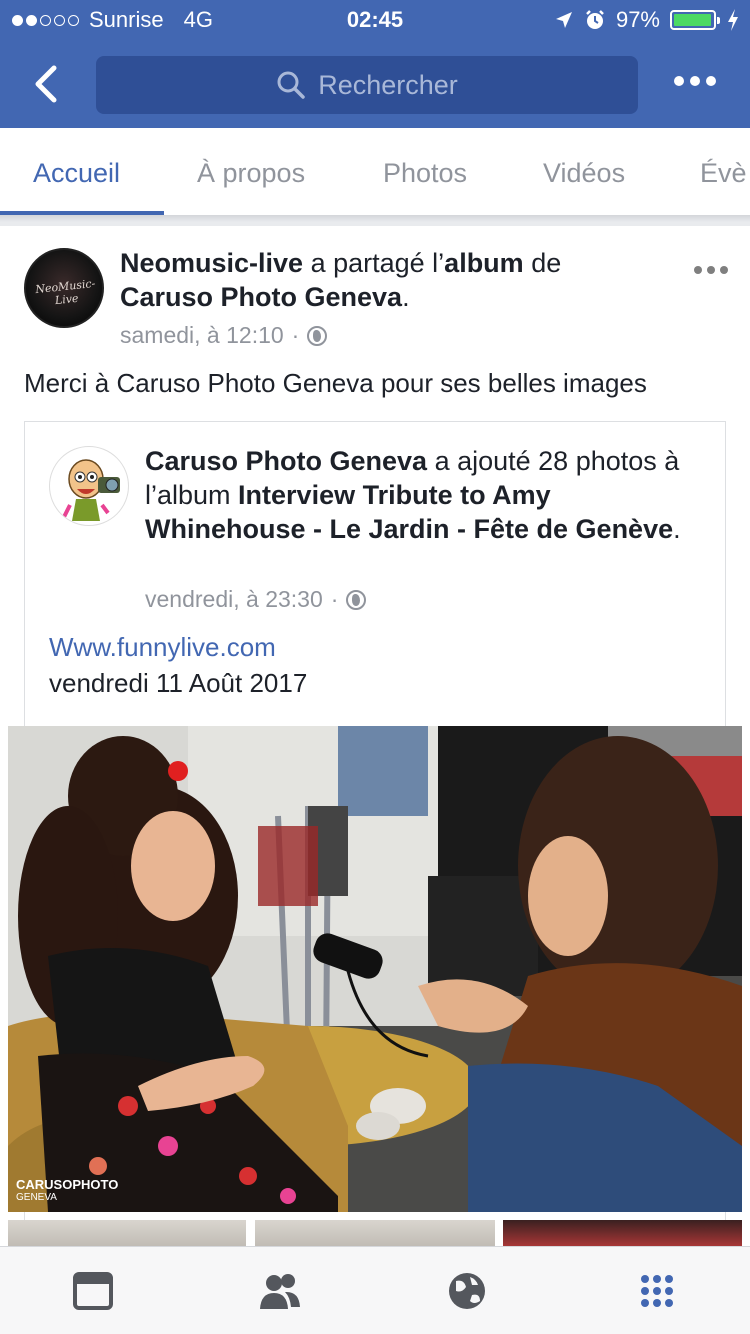 Image resolution: width=750 pixels, height=1334 pixels. I want to click on post-meta: samedi, à 12:10 ·, so click(224, 335).